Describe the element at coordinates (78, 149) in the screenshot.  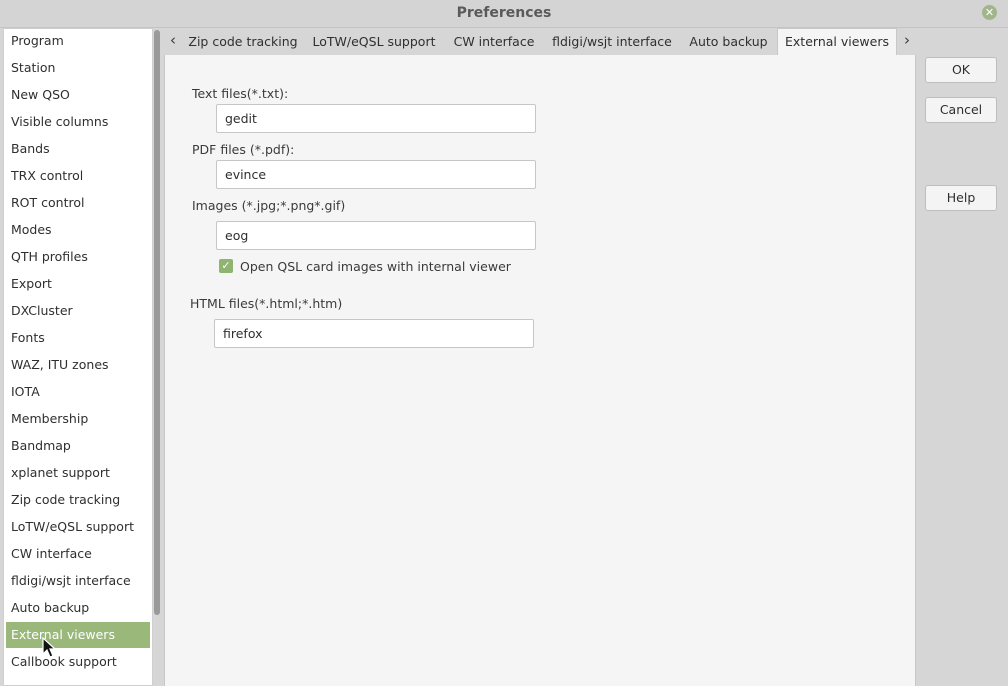
I see `sidebar-item-bands: Bands` at that location.